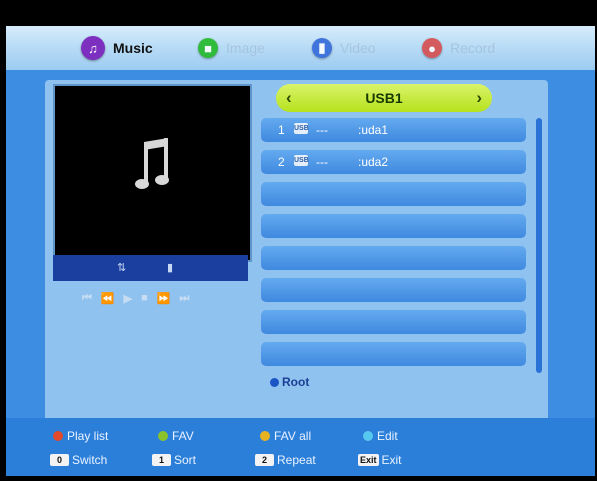  I want to click on device-title: USB1, so click(384, 98).